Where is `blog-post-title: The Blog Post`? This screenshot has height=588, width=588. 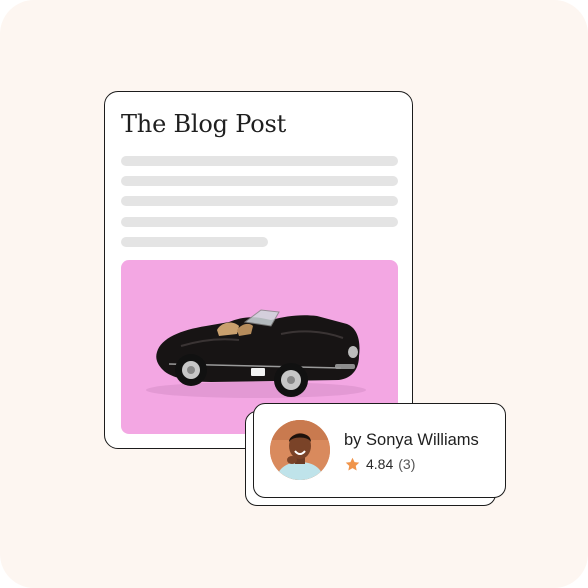 blog-post-title: The Blog Post is located at coordinates (204, 124).